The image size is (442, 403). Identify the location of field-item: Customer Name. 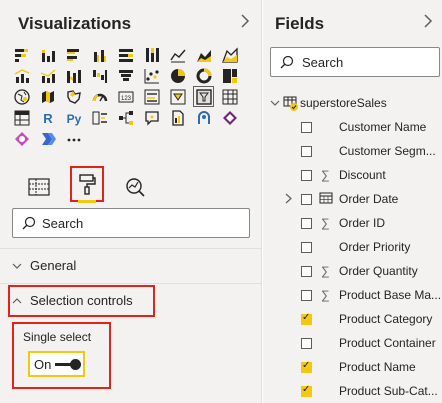
(352, 127).